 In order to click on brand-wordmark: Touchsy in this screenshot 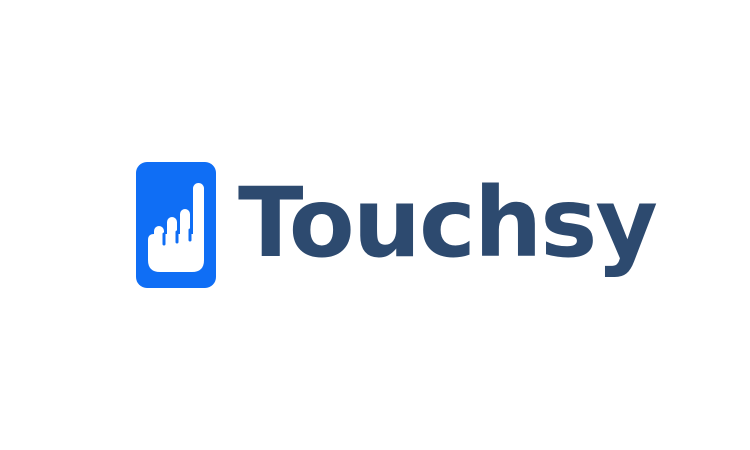, I will do `click(448, 223)`.